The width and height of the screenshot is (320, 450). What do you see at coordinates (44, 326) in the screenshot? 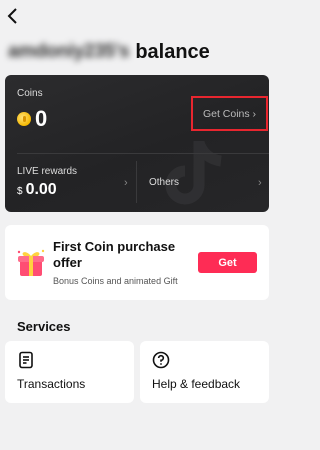
I see `services-heading: Services` at bounding box center [44, 326].